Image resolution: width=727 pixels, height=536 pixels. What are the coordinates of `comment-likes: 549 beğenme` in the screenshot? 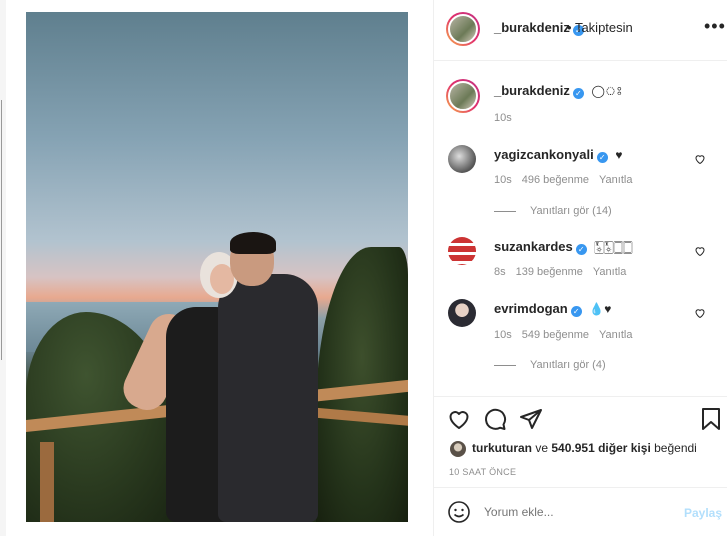 It's located at (555, 335).